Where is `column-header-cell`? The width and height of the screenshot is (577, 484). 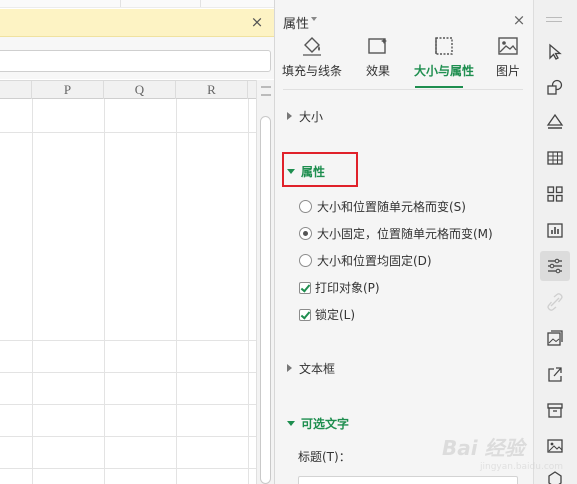 column-header-cell is located at coordinates (16, 90).